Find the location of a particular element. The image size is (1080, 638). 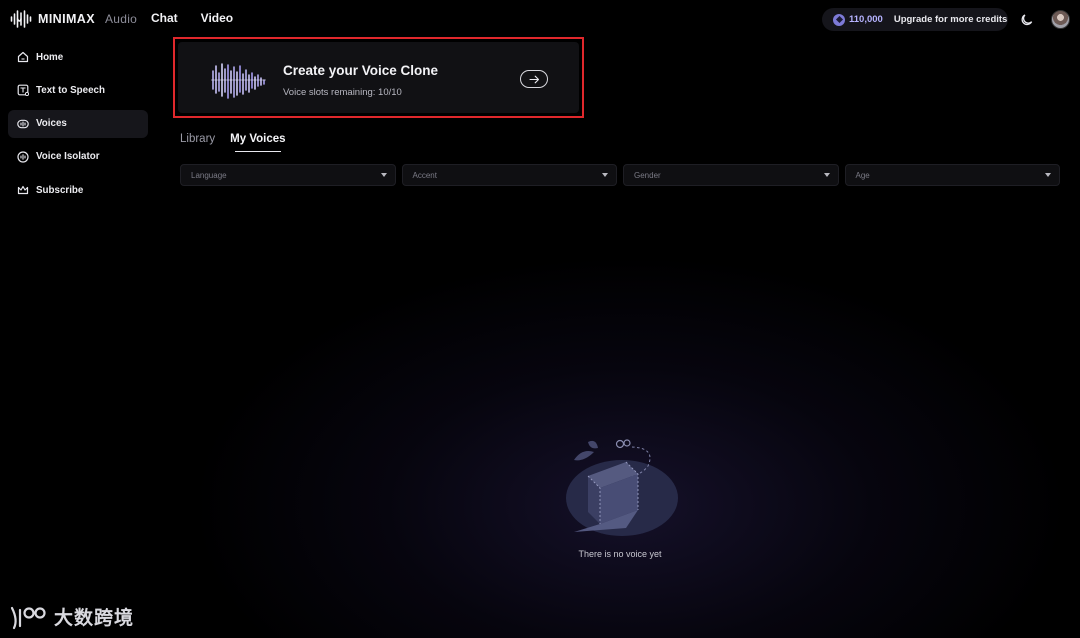

sidebar-item-subscribe: Subscribe is located at coordinates (78, 190).